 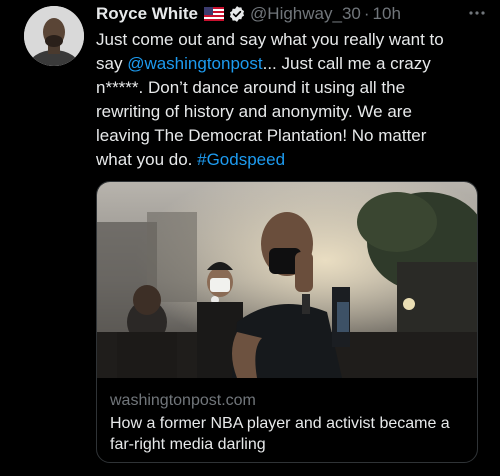 I want to click on avatar, so click(x=54, y=36).